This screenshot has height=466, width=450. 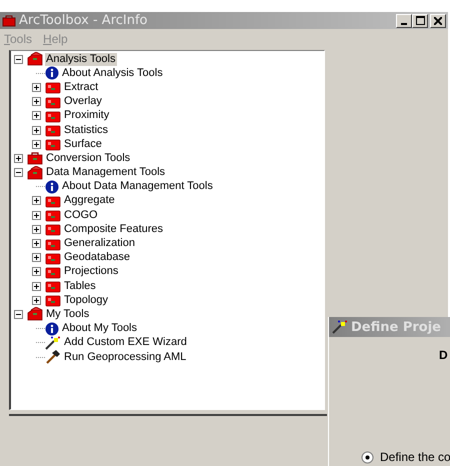 What do you see at coordinates (81, 87) in the screenshot?
I see `tree-item: Extract` at bounding box center [81, 87].